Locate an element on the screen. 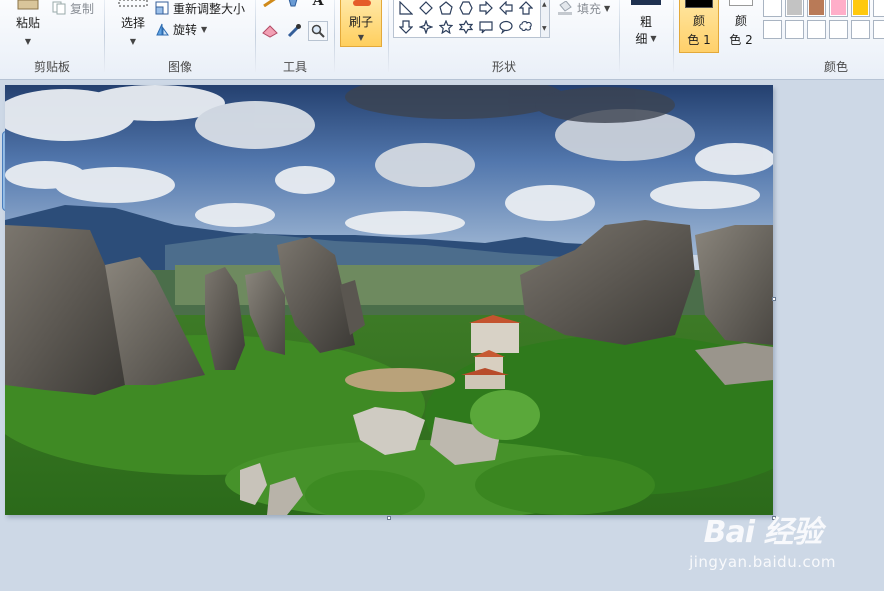  canvas-resize-handle-bottom is located at coordinates (389, 518).